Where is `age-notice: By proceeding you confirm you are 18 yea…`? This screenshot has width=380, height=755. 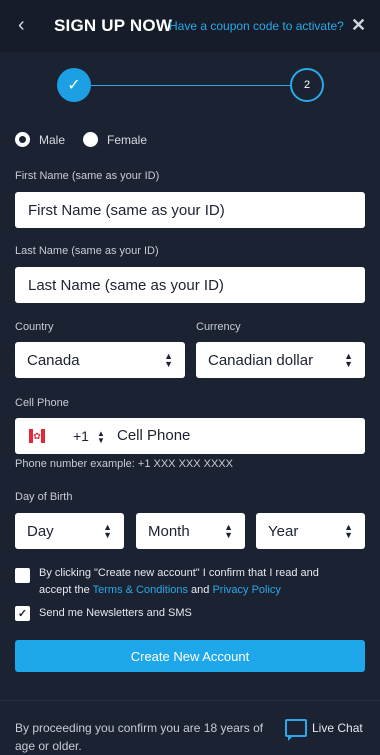 age-notice: By proceeding you confirm you are 18 yea… is located at coordinates (139, 737).